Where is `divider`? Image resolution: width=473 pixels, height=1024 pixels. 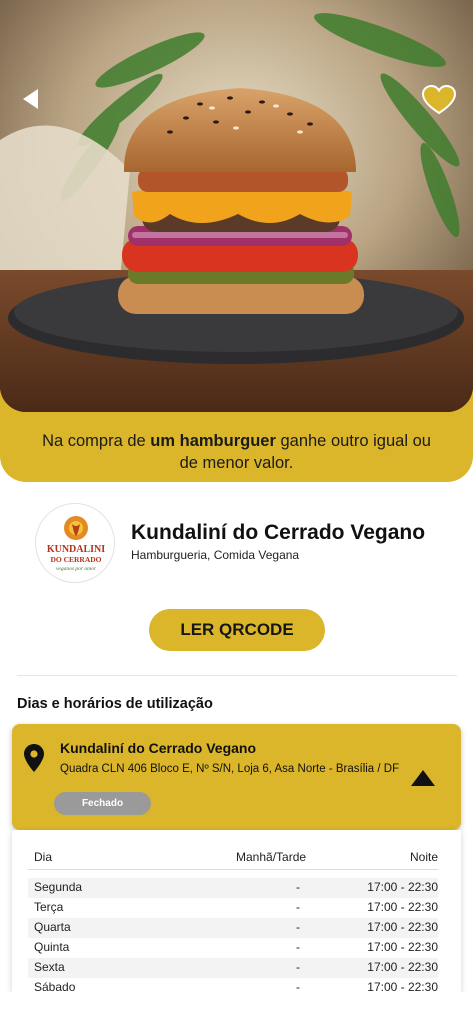 divider is located at coordinates (237, 675).